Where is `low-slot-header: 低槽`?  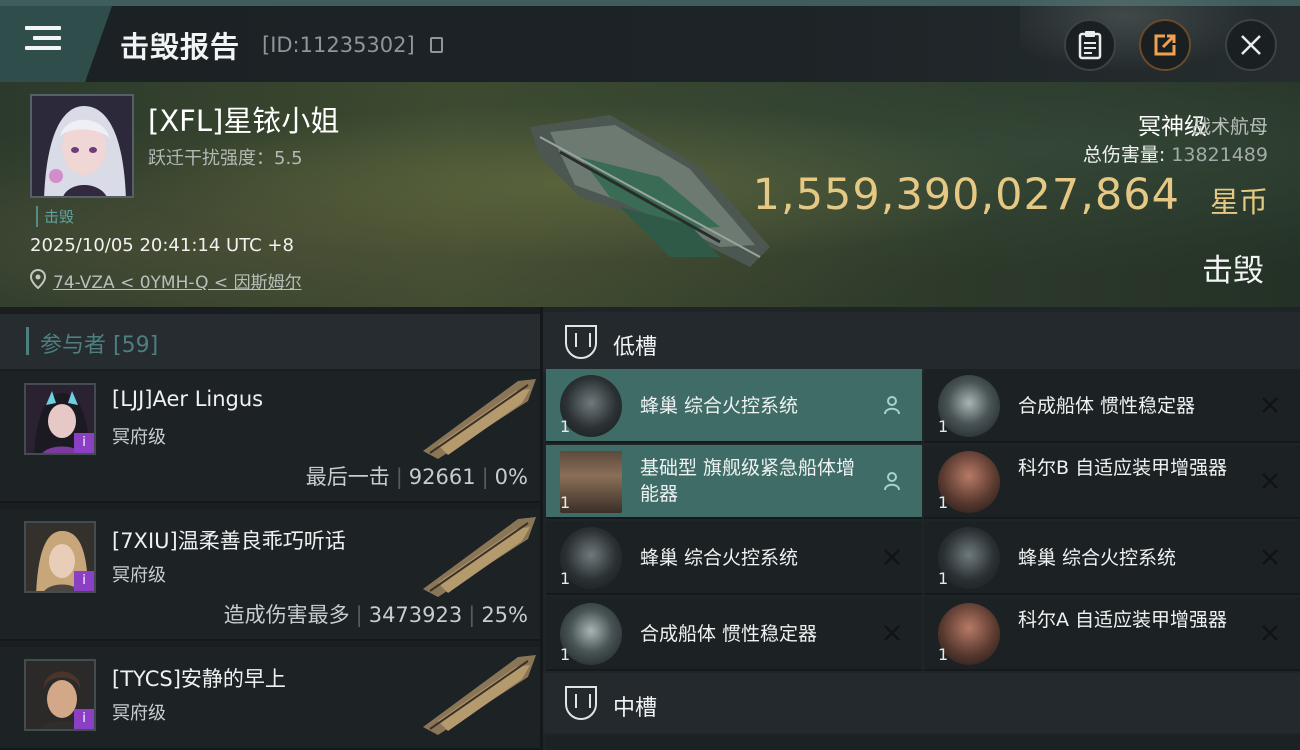 low-slot-header: 低槽 is located at coordinates (921, 342).